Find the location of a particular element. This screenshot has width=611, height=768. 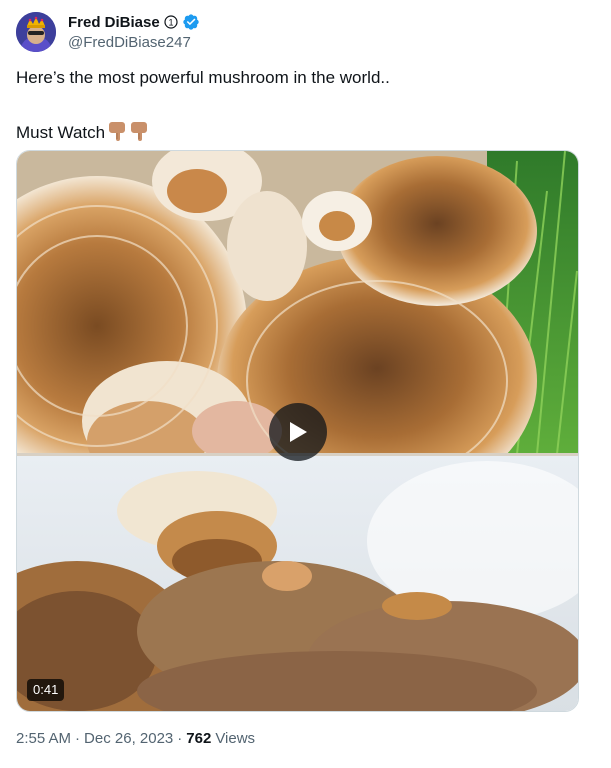

author-display-name: Fred DiBiase is located at coordinates (114, 22).